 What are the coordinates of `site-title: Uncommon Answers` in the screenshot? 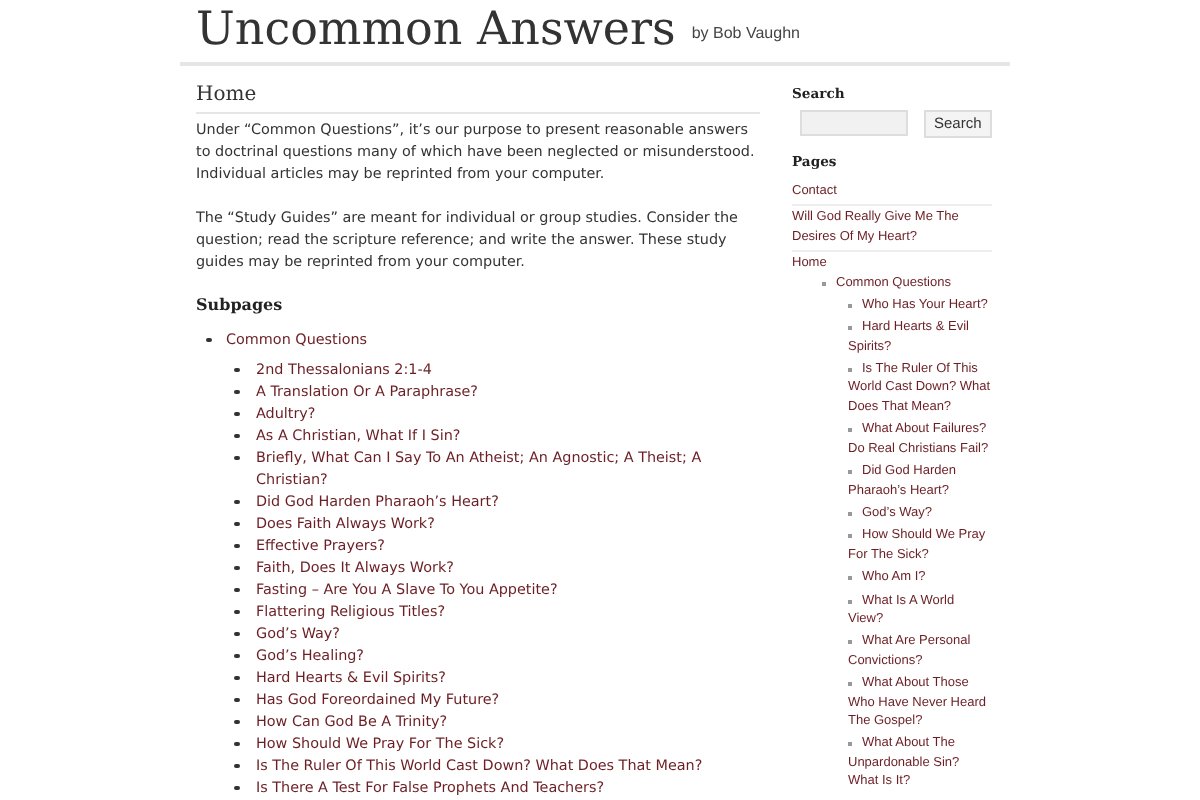 It's located at (436, 31).